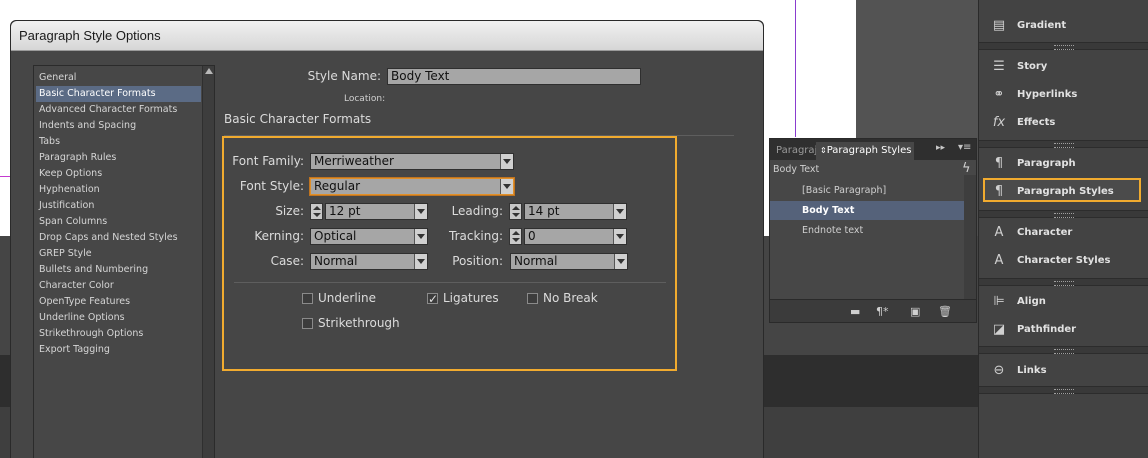  What do you see at coordinates (316, 211) in the screenshot?
I see `size-stepper-icon` at bounding box center [316, 211].